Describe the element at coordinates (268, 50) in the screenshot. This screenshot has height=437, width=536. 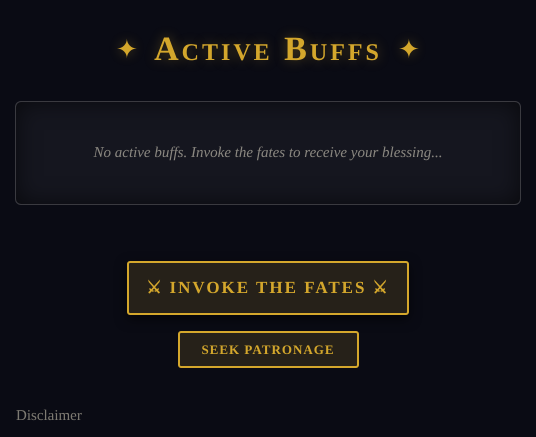
I see `page-title: Active Buffs` at that location.